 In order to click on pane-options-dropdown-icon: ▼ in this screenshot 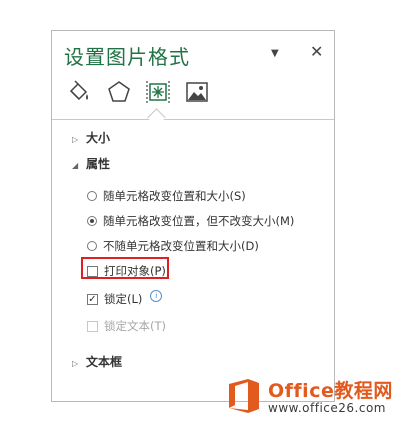, I will do `click(275, 53)`.